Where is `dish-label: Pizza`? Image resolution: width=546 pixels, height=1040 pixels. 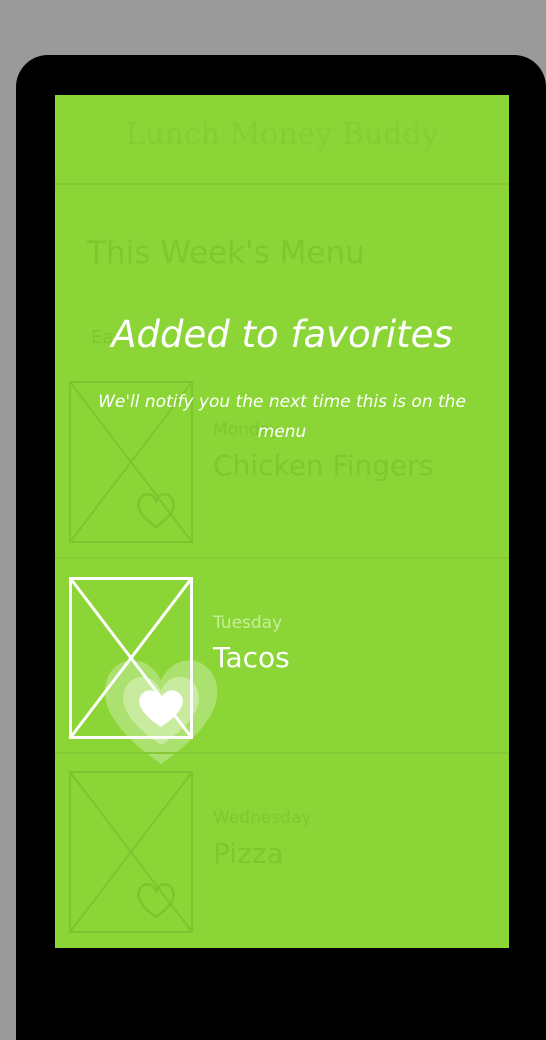 dish-label: Pizza is located at coordinates (248, 853).